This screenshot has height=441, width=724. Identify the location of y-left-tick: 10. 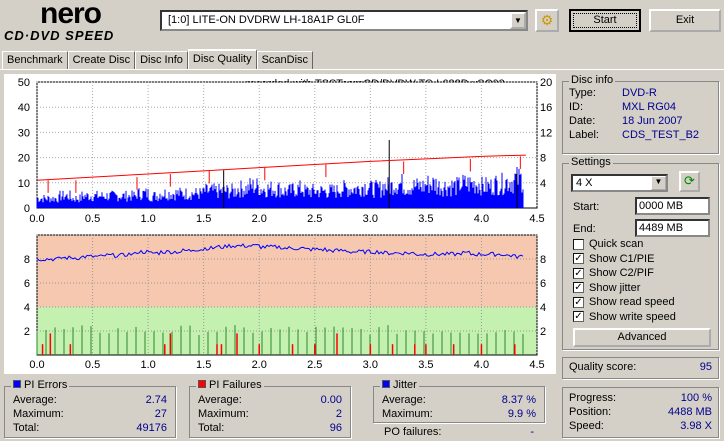
(24, 184).